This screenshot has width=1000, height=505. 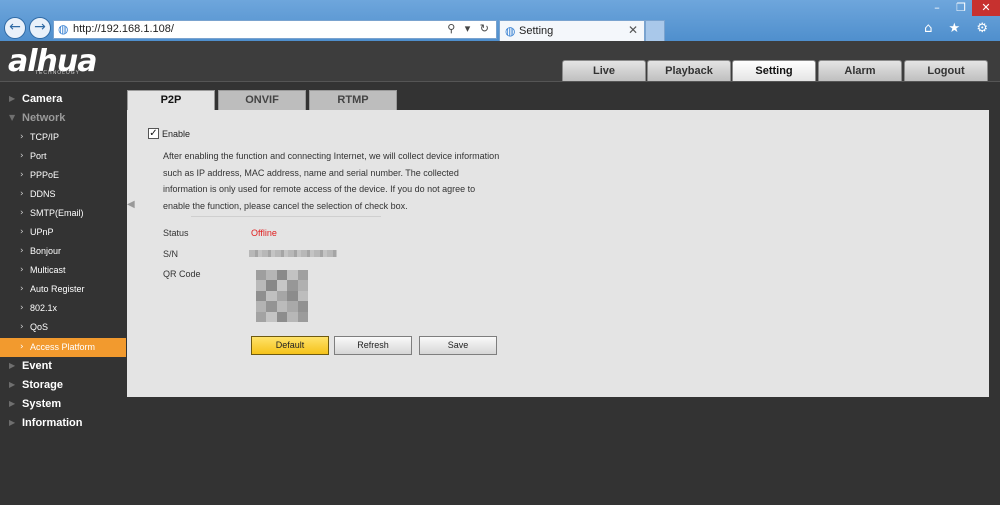 What do you see at coordinates (171, 254) in the screenshot?
I see `sn-label: S/N` at bounding box center [171, 254].